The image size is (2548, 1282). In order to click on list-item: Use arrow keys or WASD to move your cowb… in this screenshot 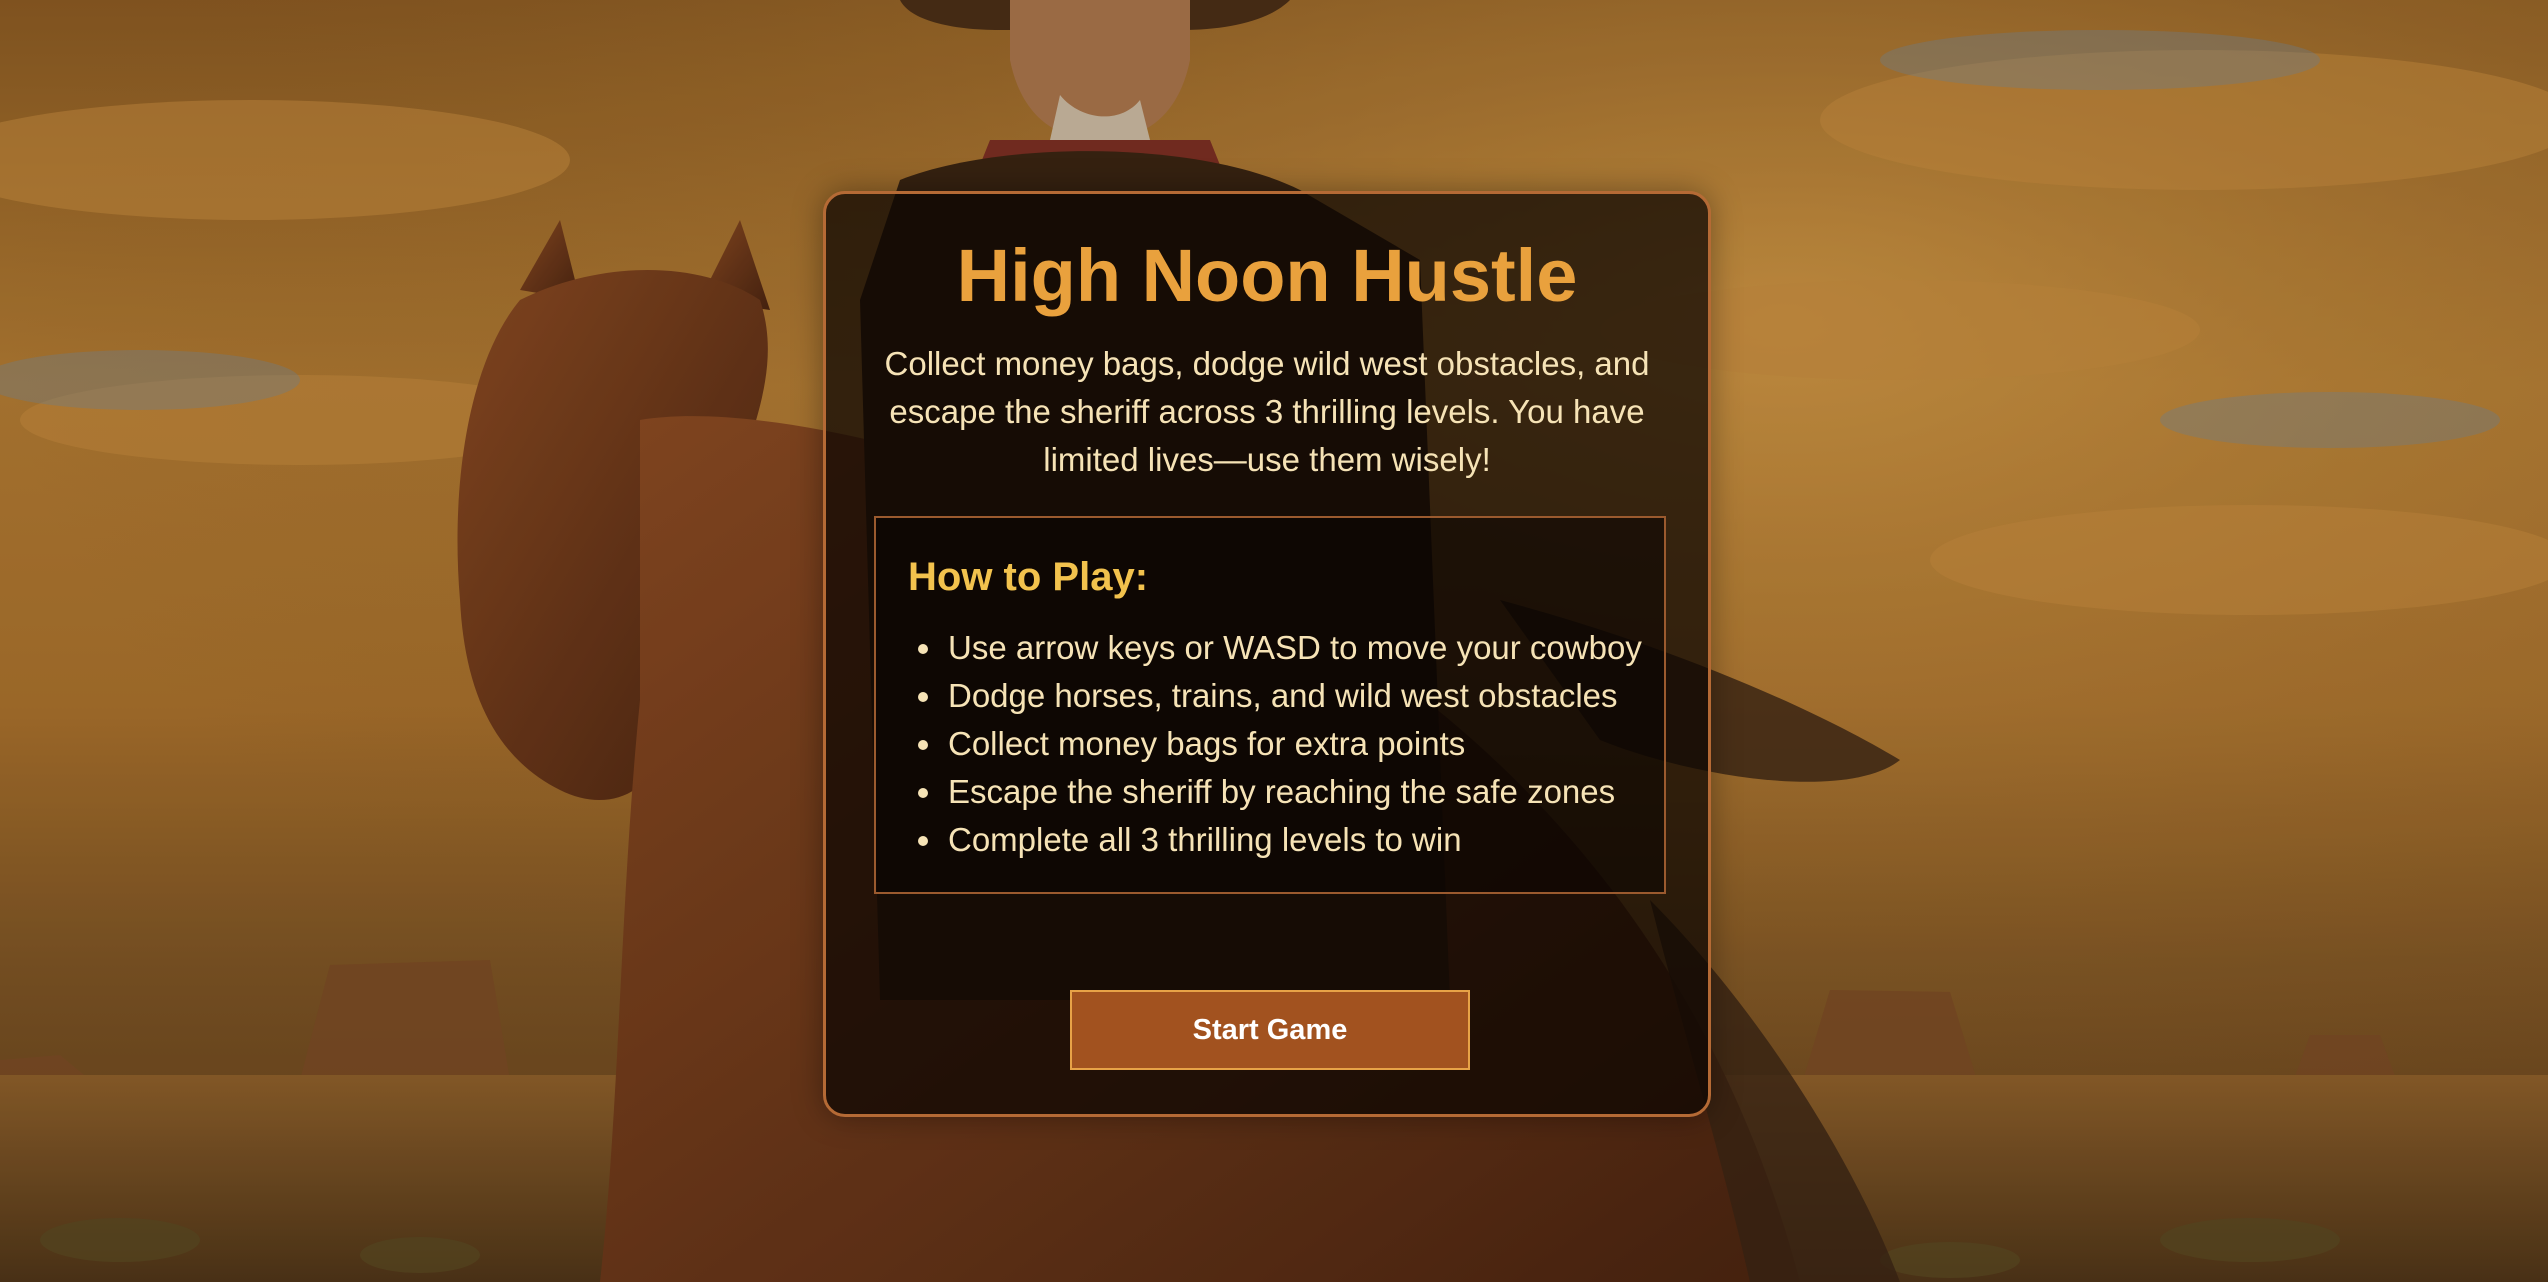, I will do `click(1278, 648)`.